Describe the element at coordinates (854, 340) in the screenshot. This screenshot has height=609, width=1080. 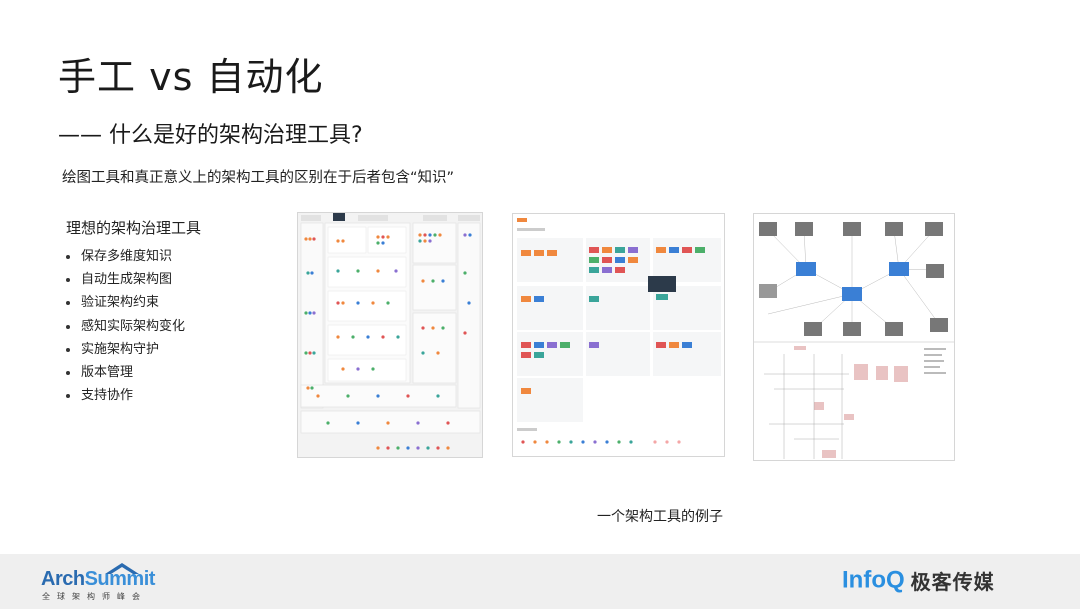
I see `dependency-graph-image` at that location.